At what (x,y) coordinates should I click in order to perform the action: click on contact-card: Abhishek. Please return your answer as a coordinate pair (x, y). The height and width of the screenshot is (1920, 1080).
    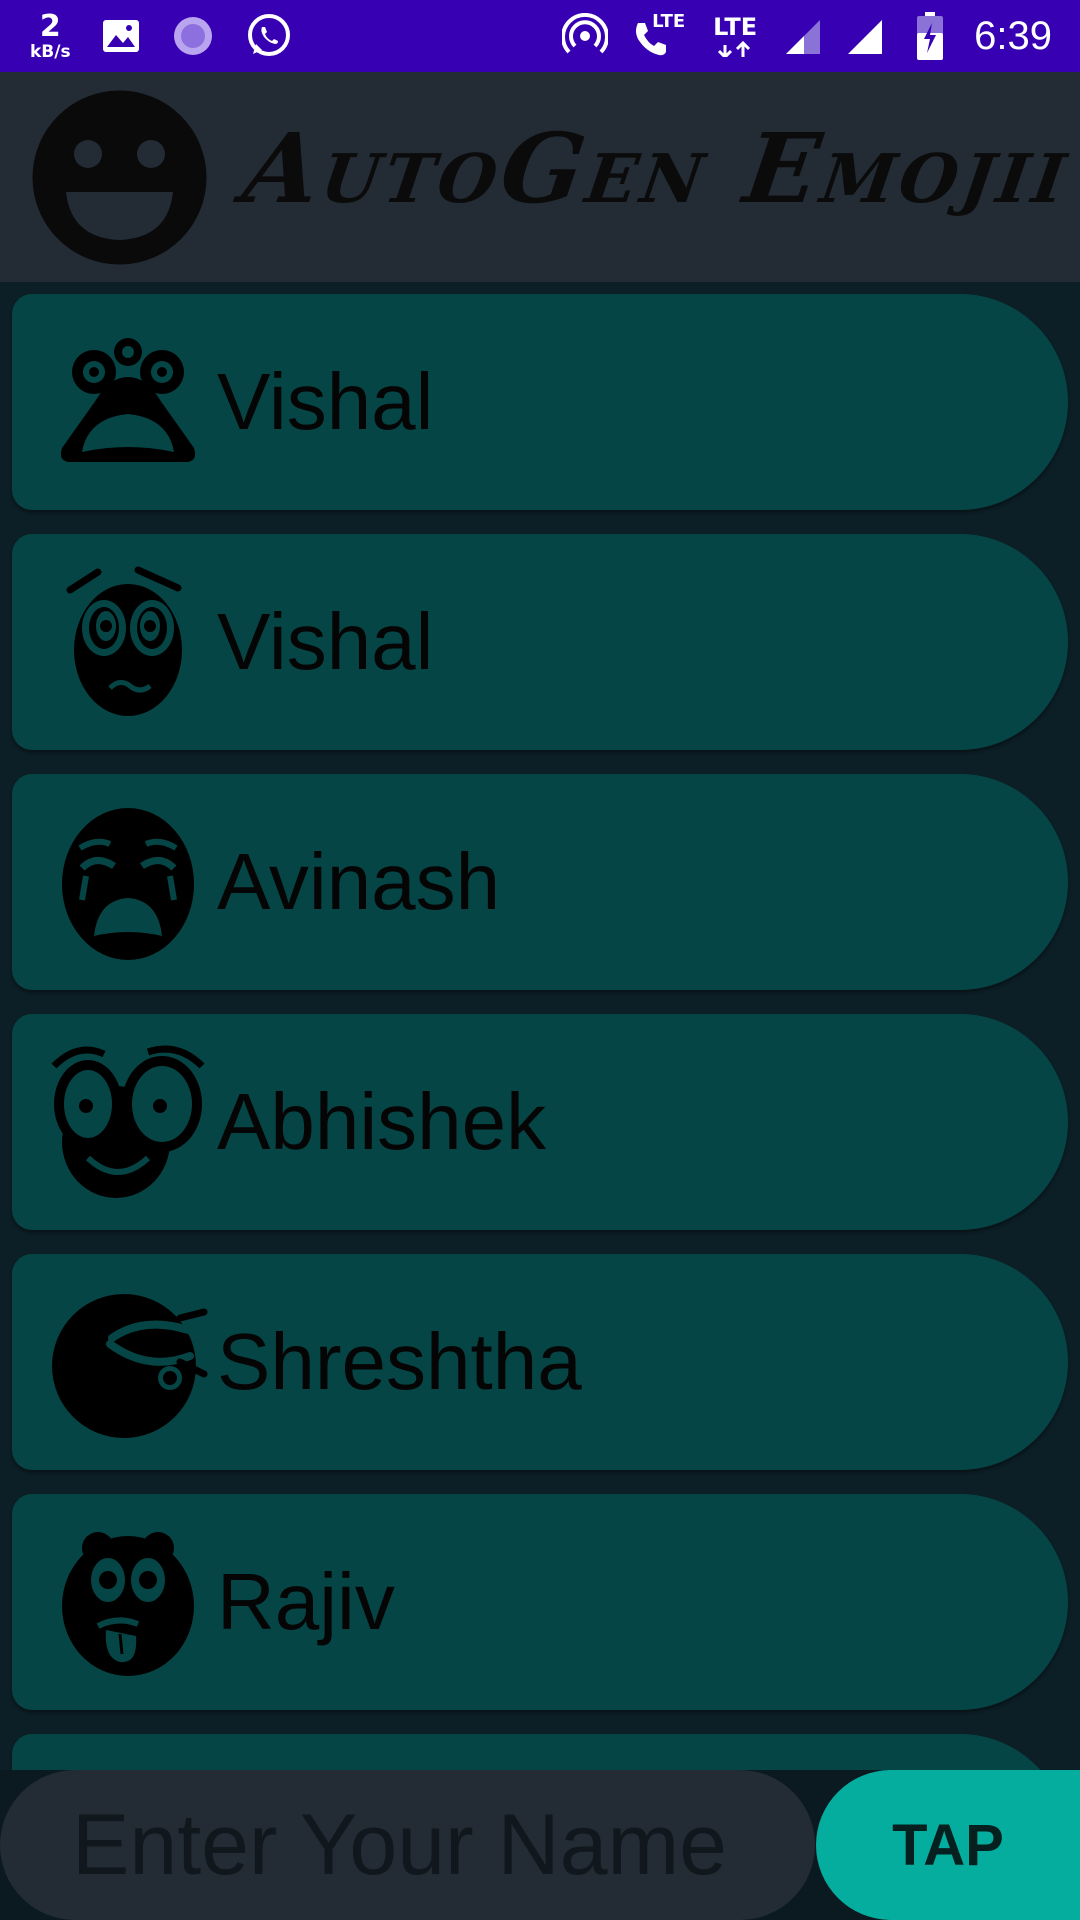
    Looking at the image, I should click on (540, 1122).